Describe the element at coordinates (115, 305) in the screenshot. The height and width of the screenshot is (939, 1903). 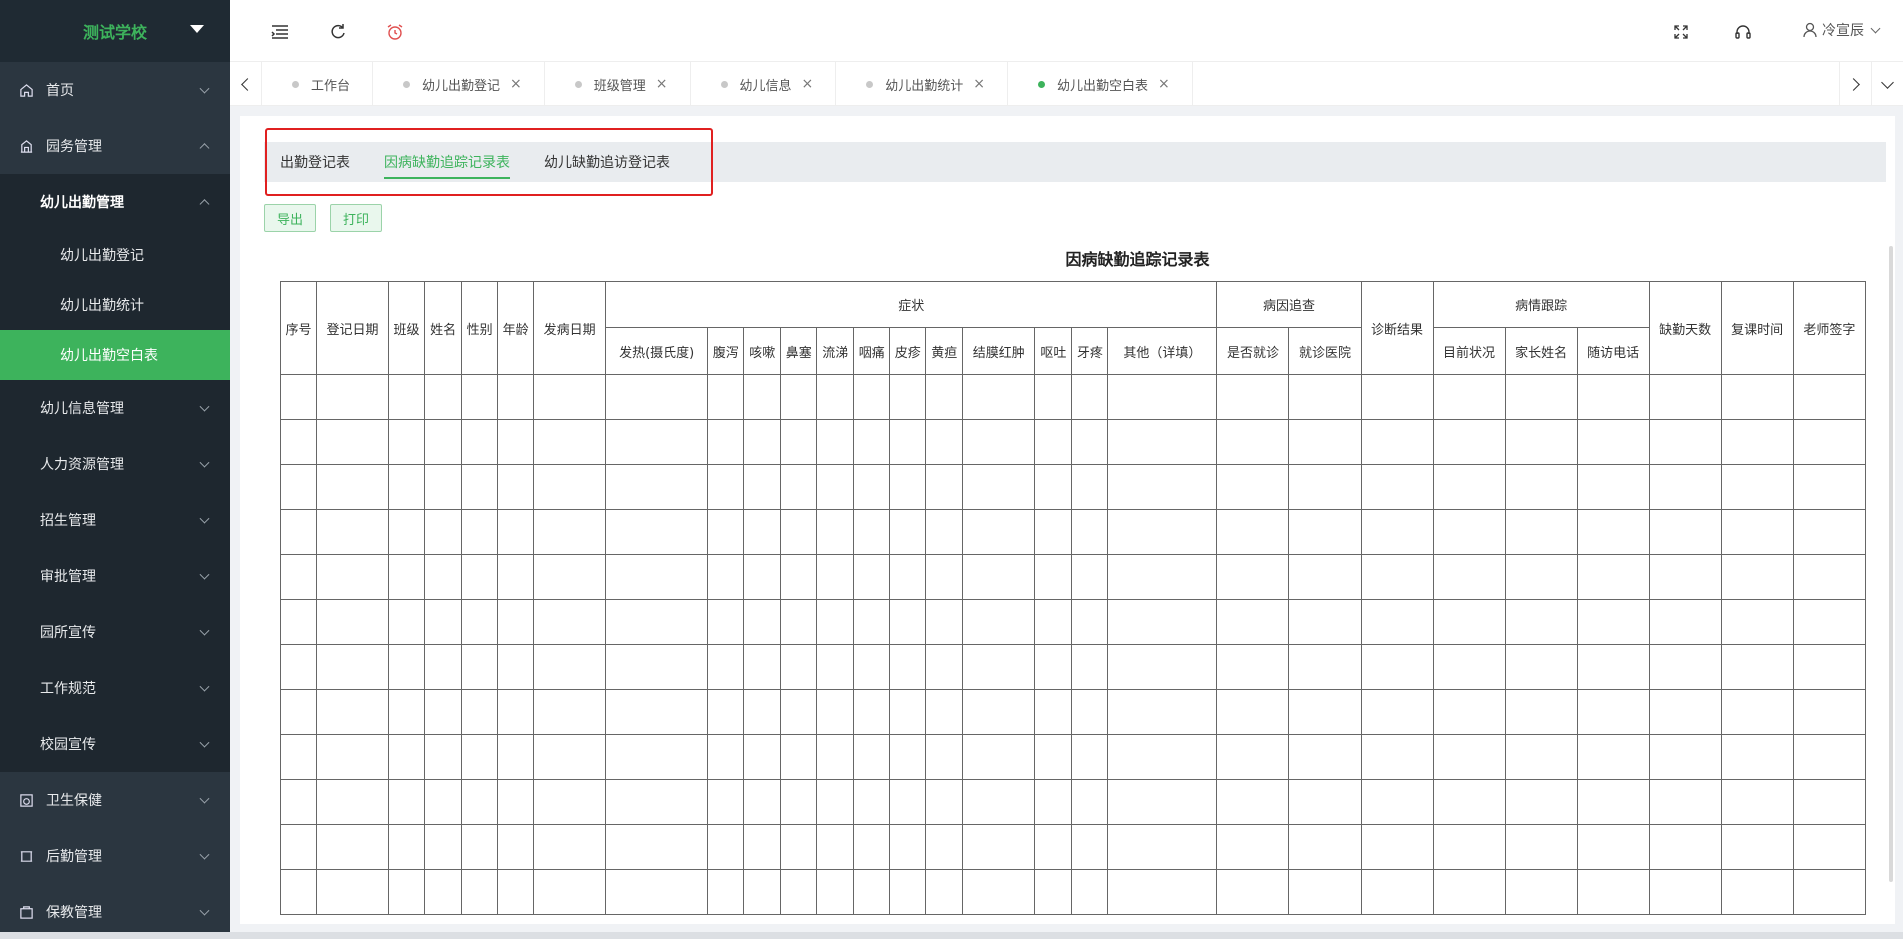
I see `sidebar-item-attendance-stats: 幼儿出勤统计` at that location.